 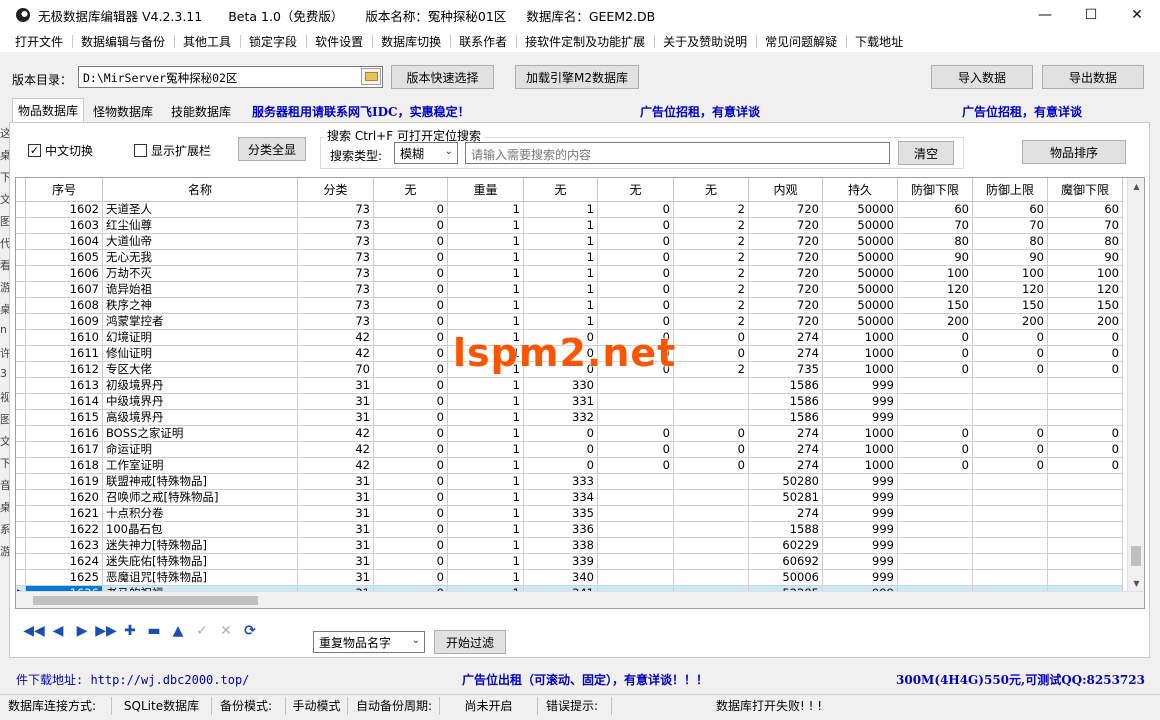 What do you see at coordinates (569, 258) in the screenshot?
I see `table-row: 1605 无心无我 73 0 1 1 0 2 720 50000 90 90 90` at bounding box center [569, 258].